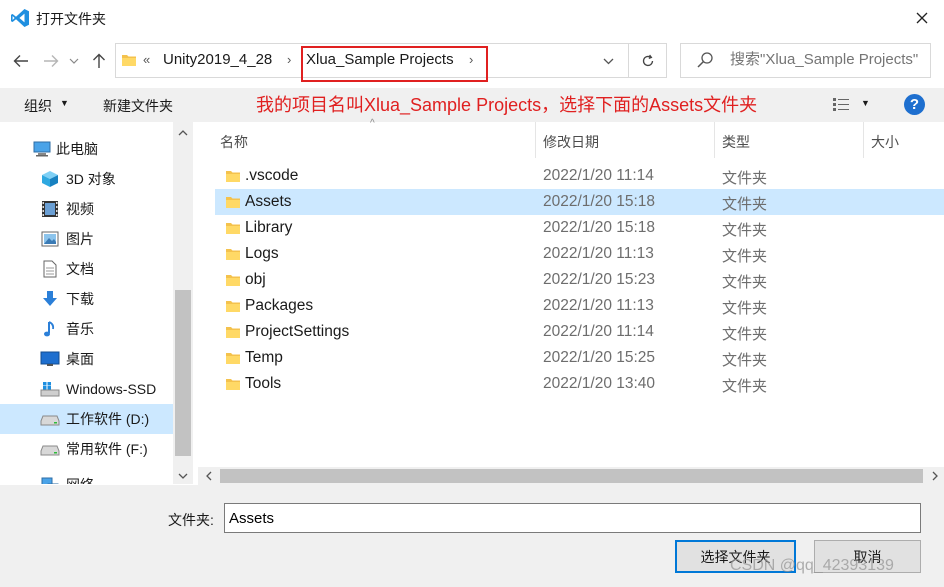 The width and height of the screenshot is (944, 587). What do you see at coordinates (297, 331) in the screenshot?
I see `file-name: ProjectSettings` at bounding box center [297, 331].